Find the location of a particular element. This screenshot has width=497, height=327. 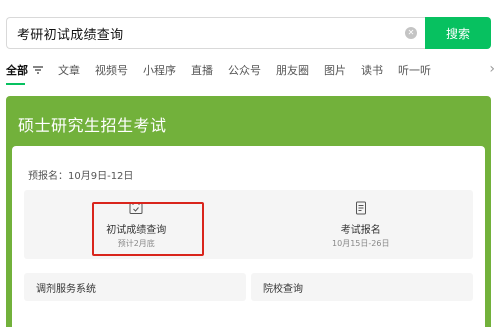

filter-icon is located at coordinates (38, 70).